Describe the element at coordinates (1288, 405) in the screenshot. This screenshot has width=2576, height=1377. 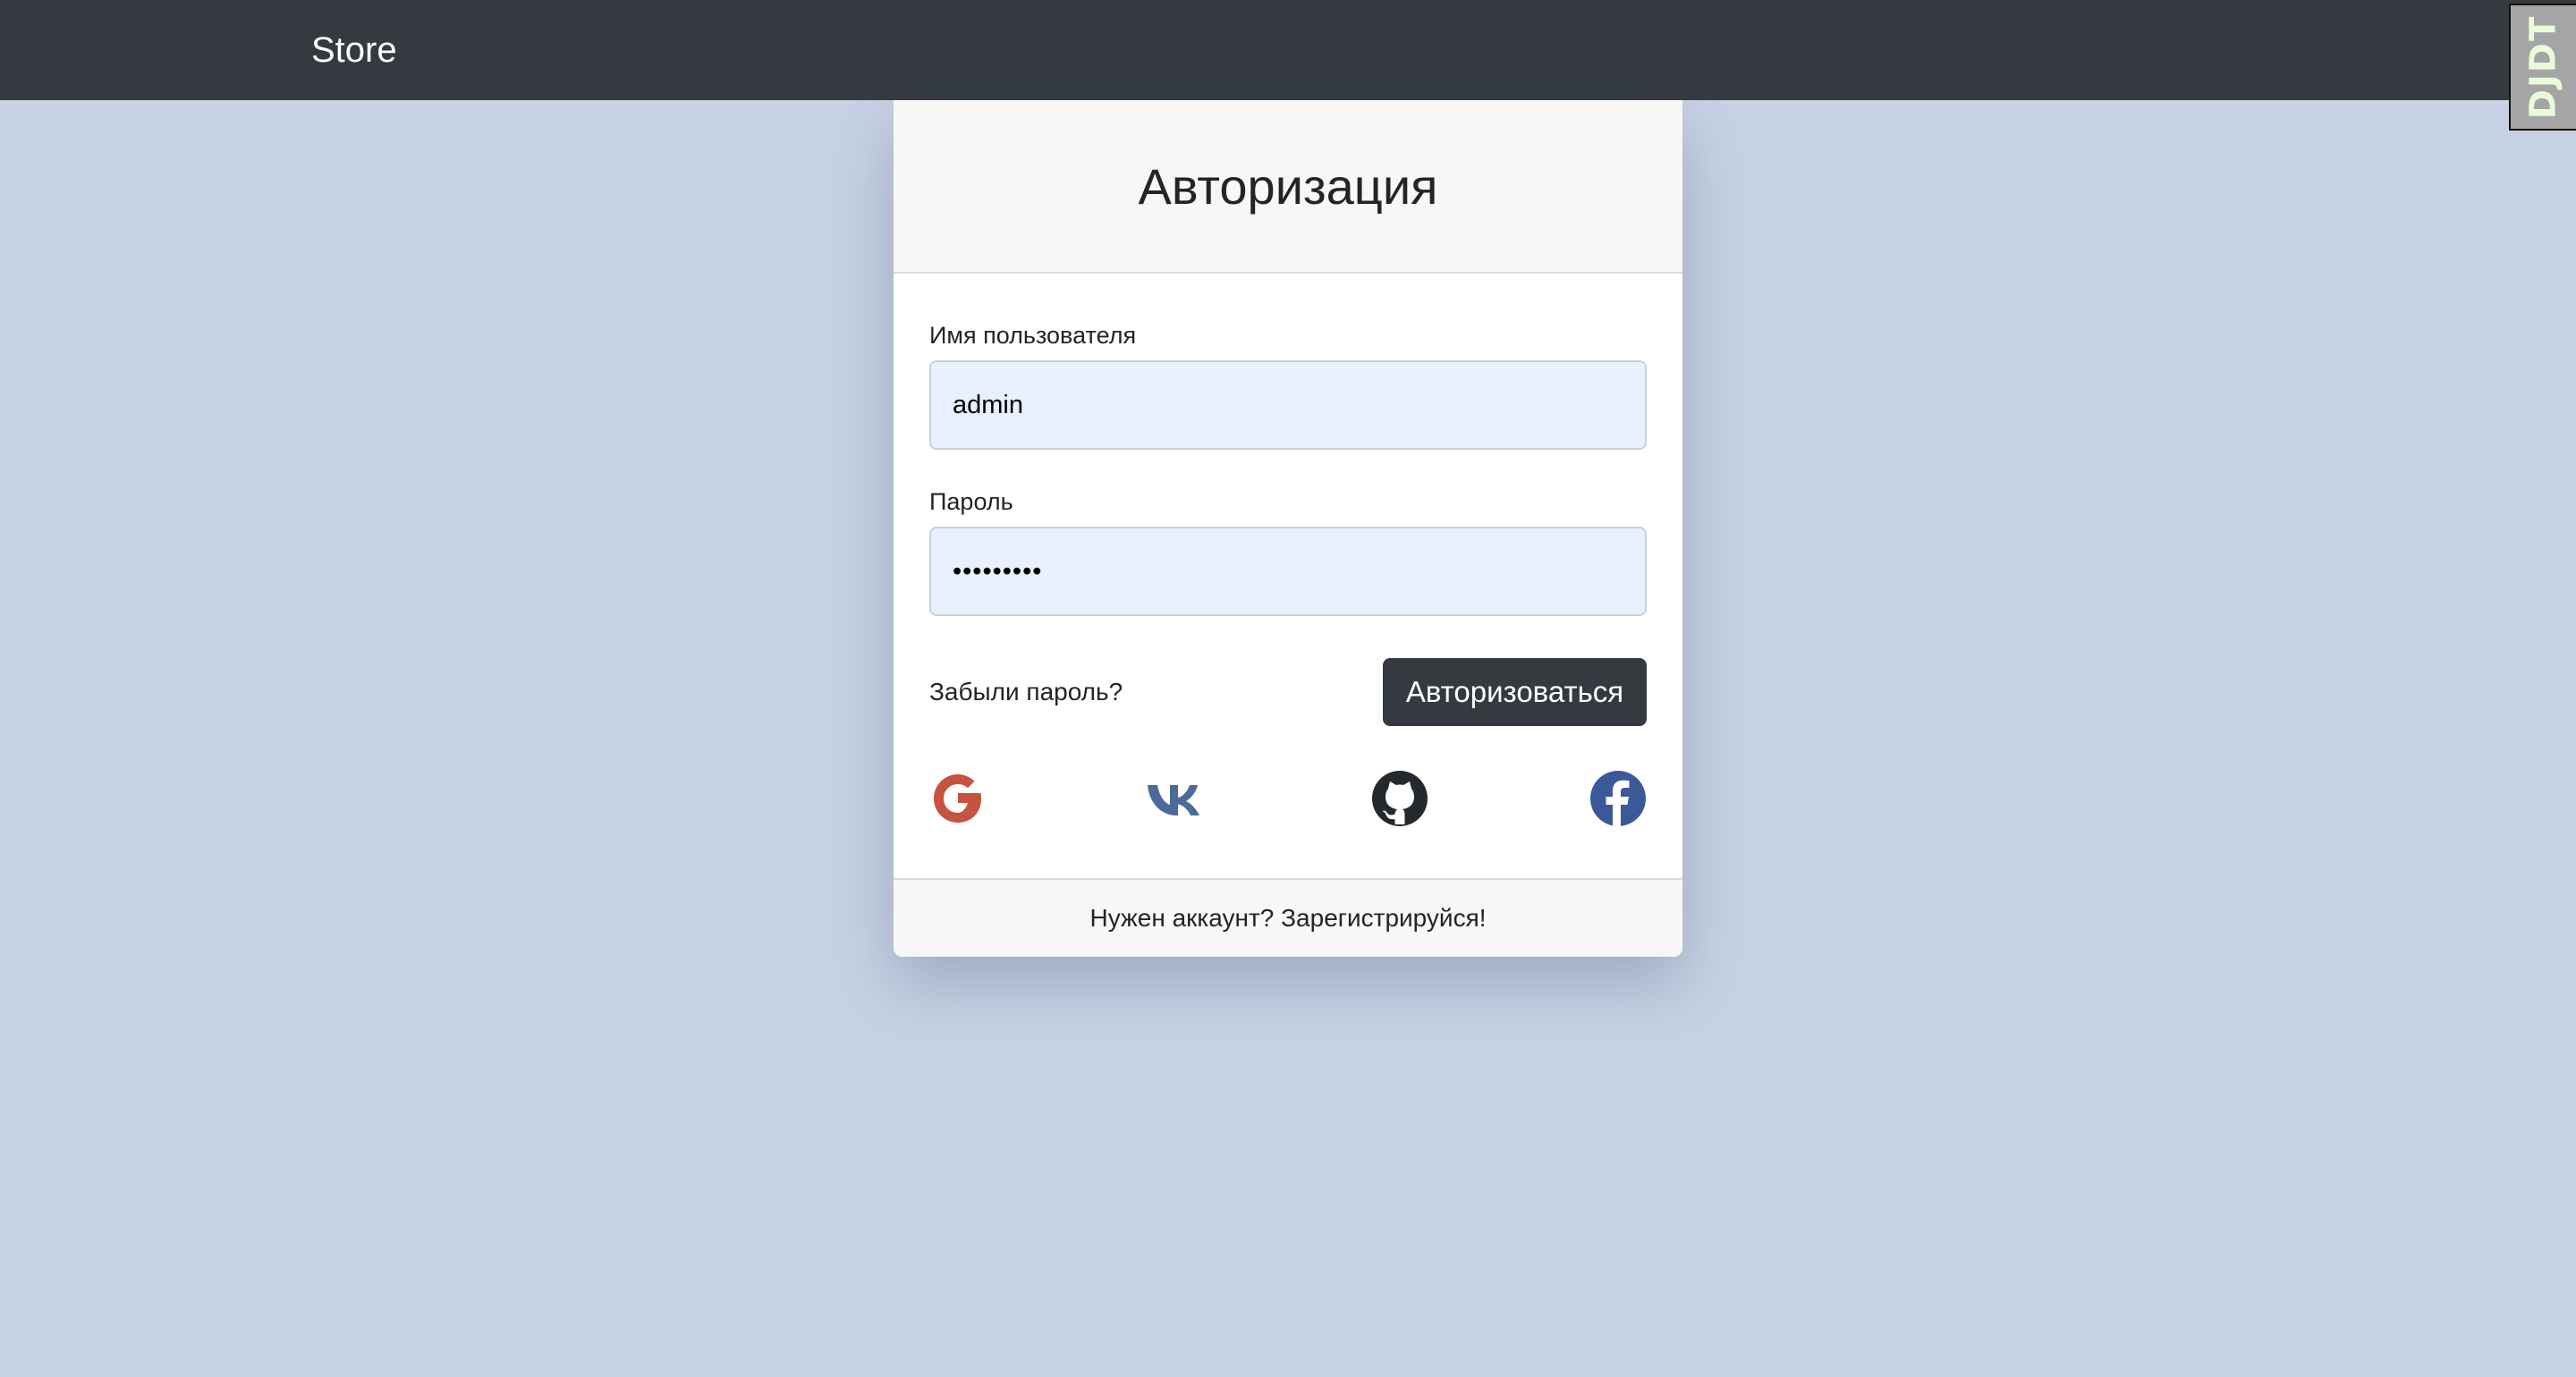
I see `username-input` at that location.